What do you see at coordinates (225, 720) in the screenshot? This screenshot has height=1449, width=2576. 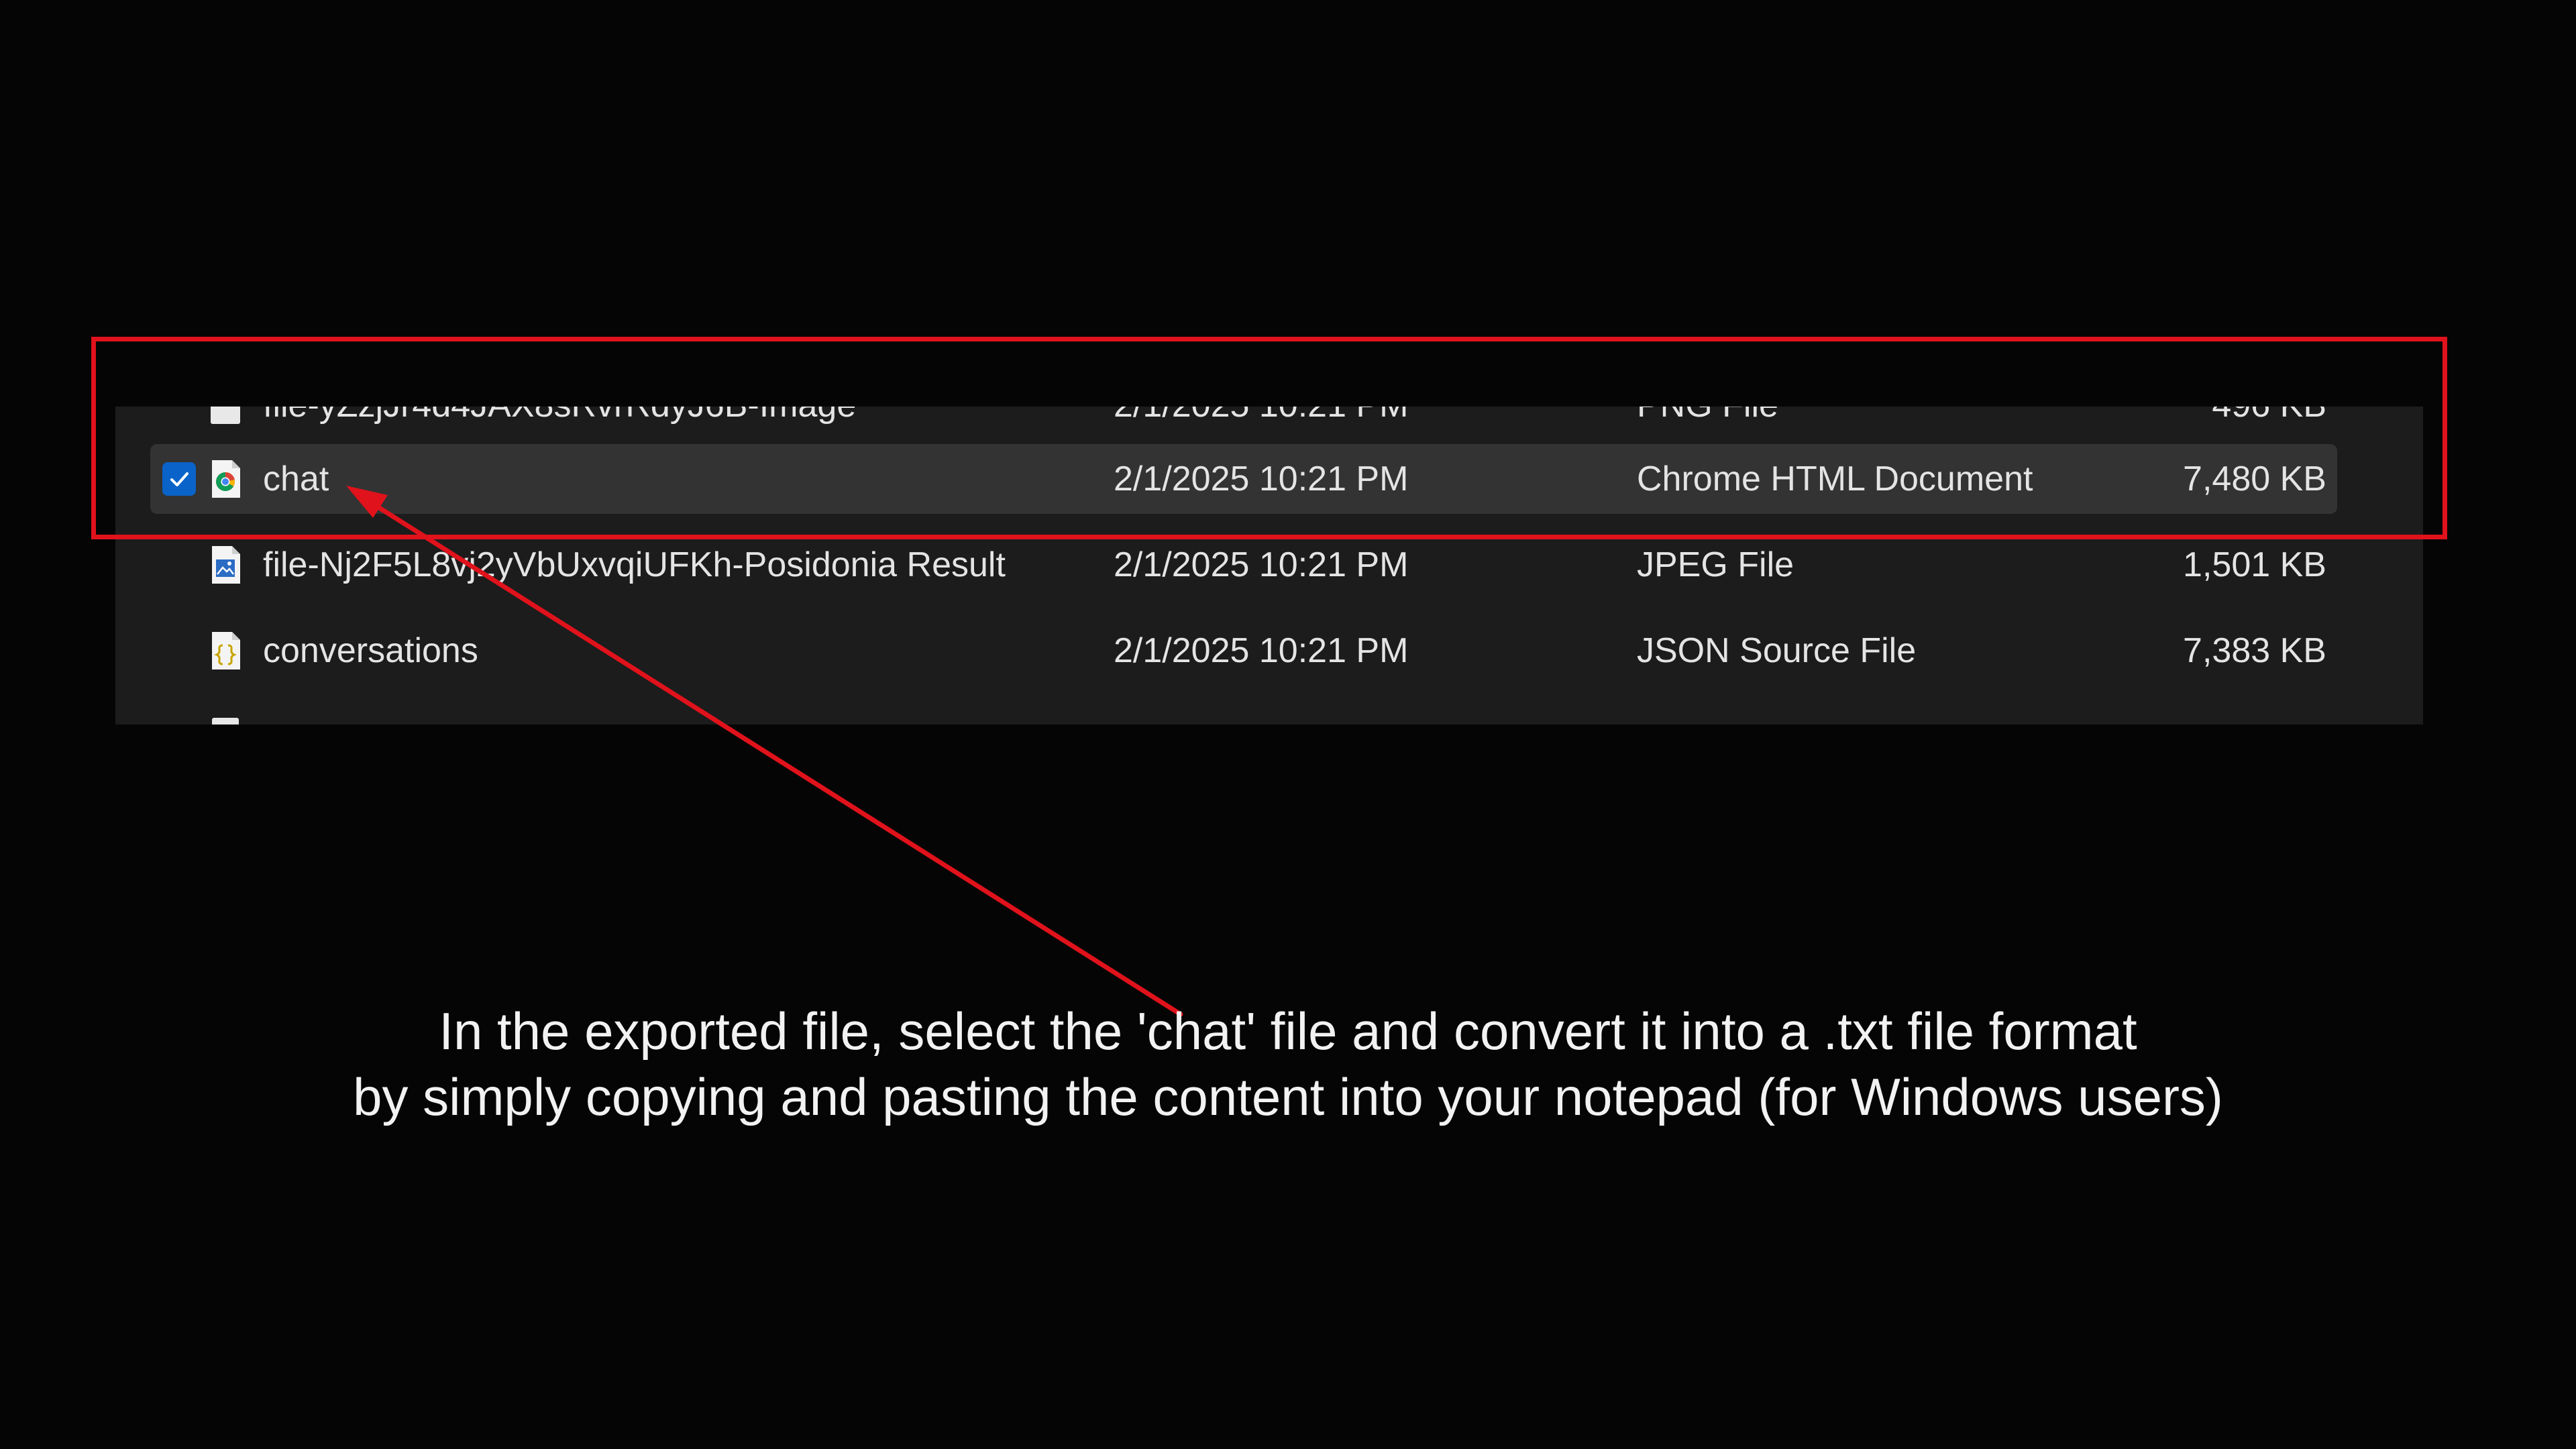 I see `file-icon` at bounding box center [225, 720].